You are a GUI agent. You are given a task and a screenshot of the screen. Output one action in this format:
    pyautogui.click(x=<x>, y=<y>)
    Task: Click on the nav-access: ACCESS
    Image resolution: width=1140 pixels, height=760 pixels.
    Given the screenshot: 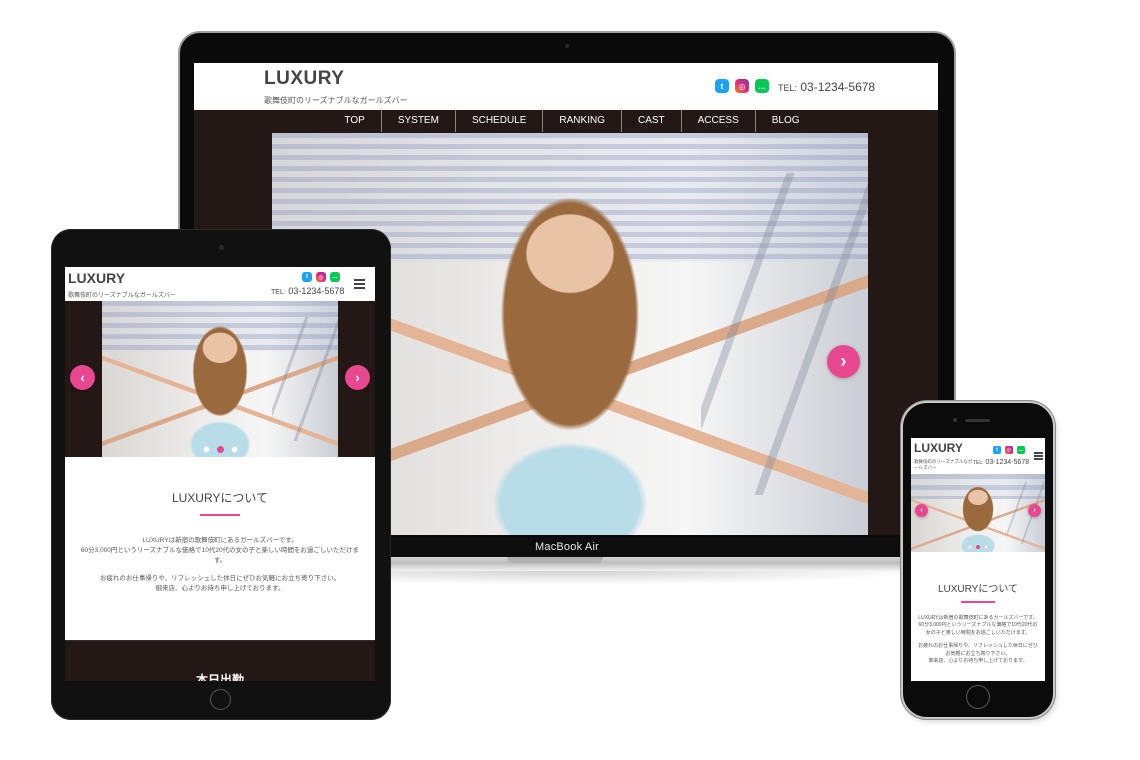 What is the action you would take?
    pyautogui.click(x=717, y=121)
    